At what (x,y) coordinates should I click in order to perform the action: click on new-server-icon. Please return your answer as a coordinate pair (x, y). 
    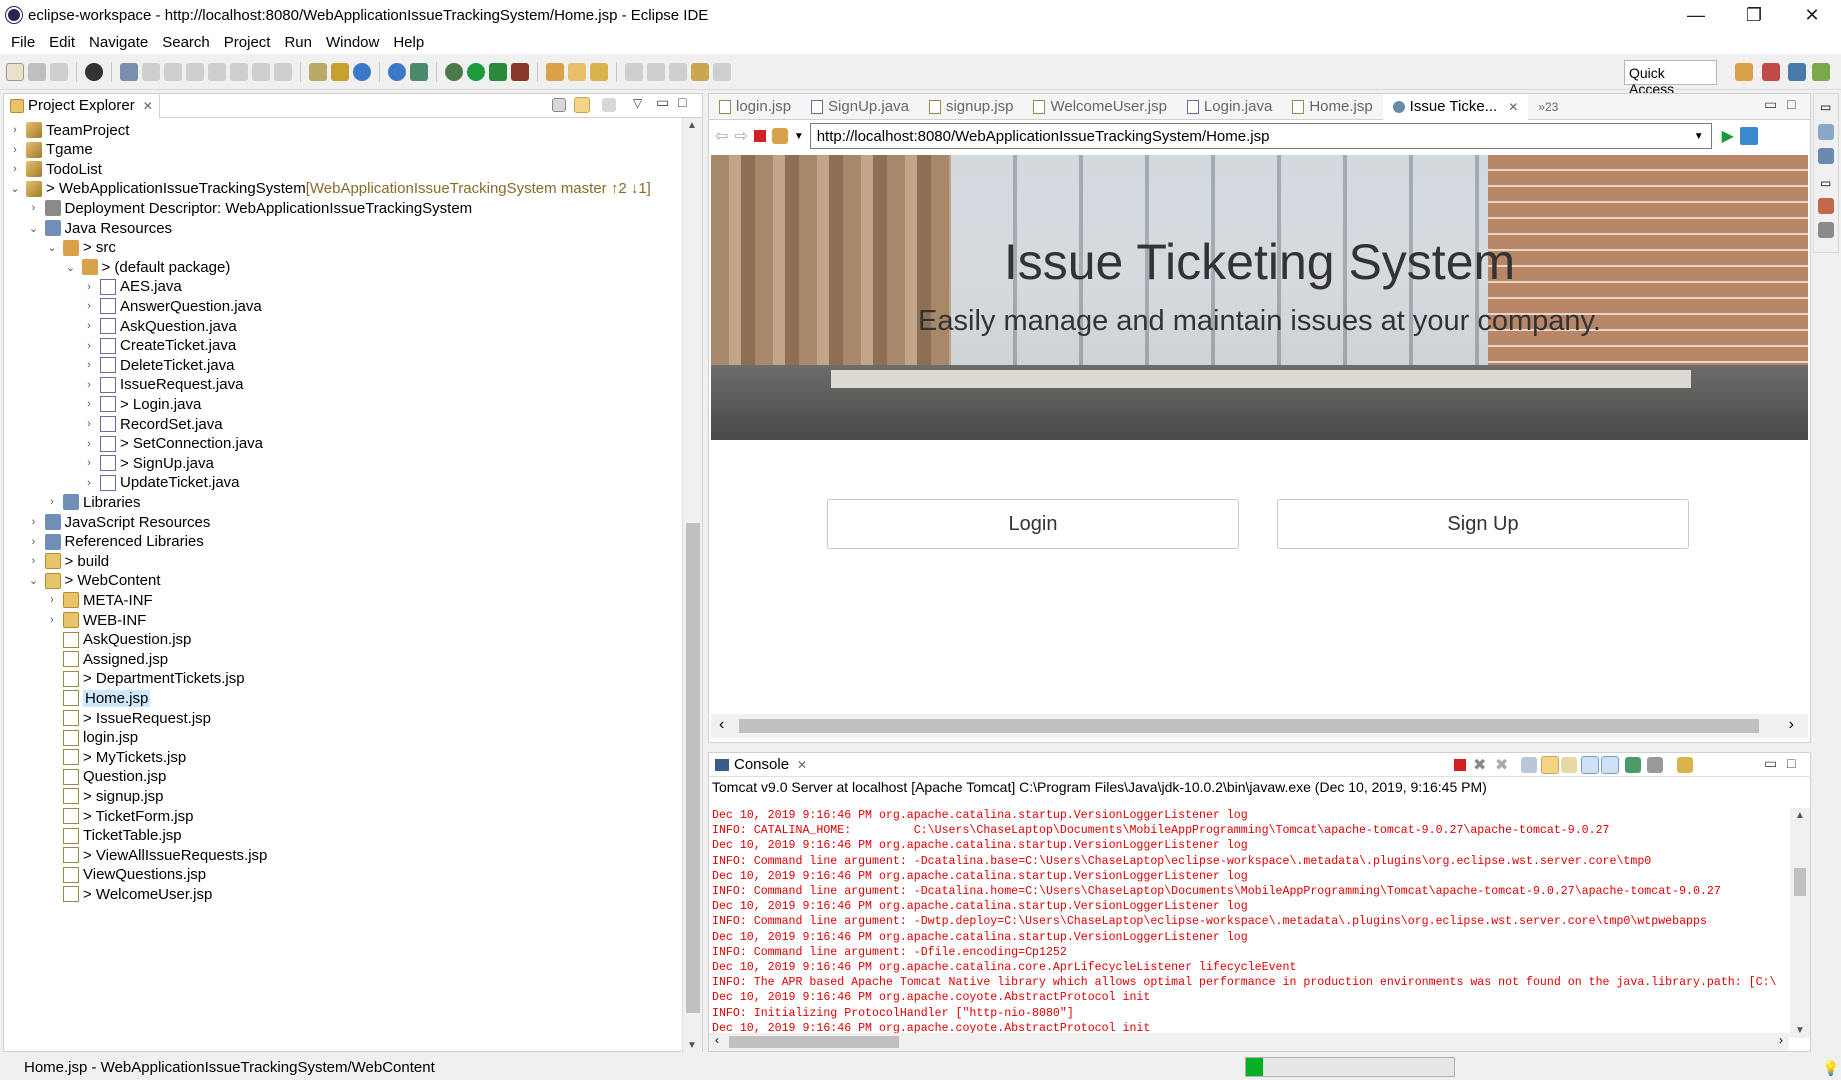
    Looking at the image, I should click on (340, 71).